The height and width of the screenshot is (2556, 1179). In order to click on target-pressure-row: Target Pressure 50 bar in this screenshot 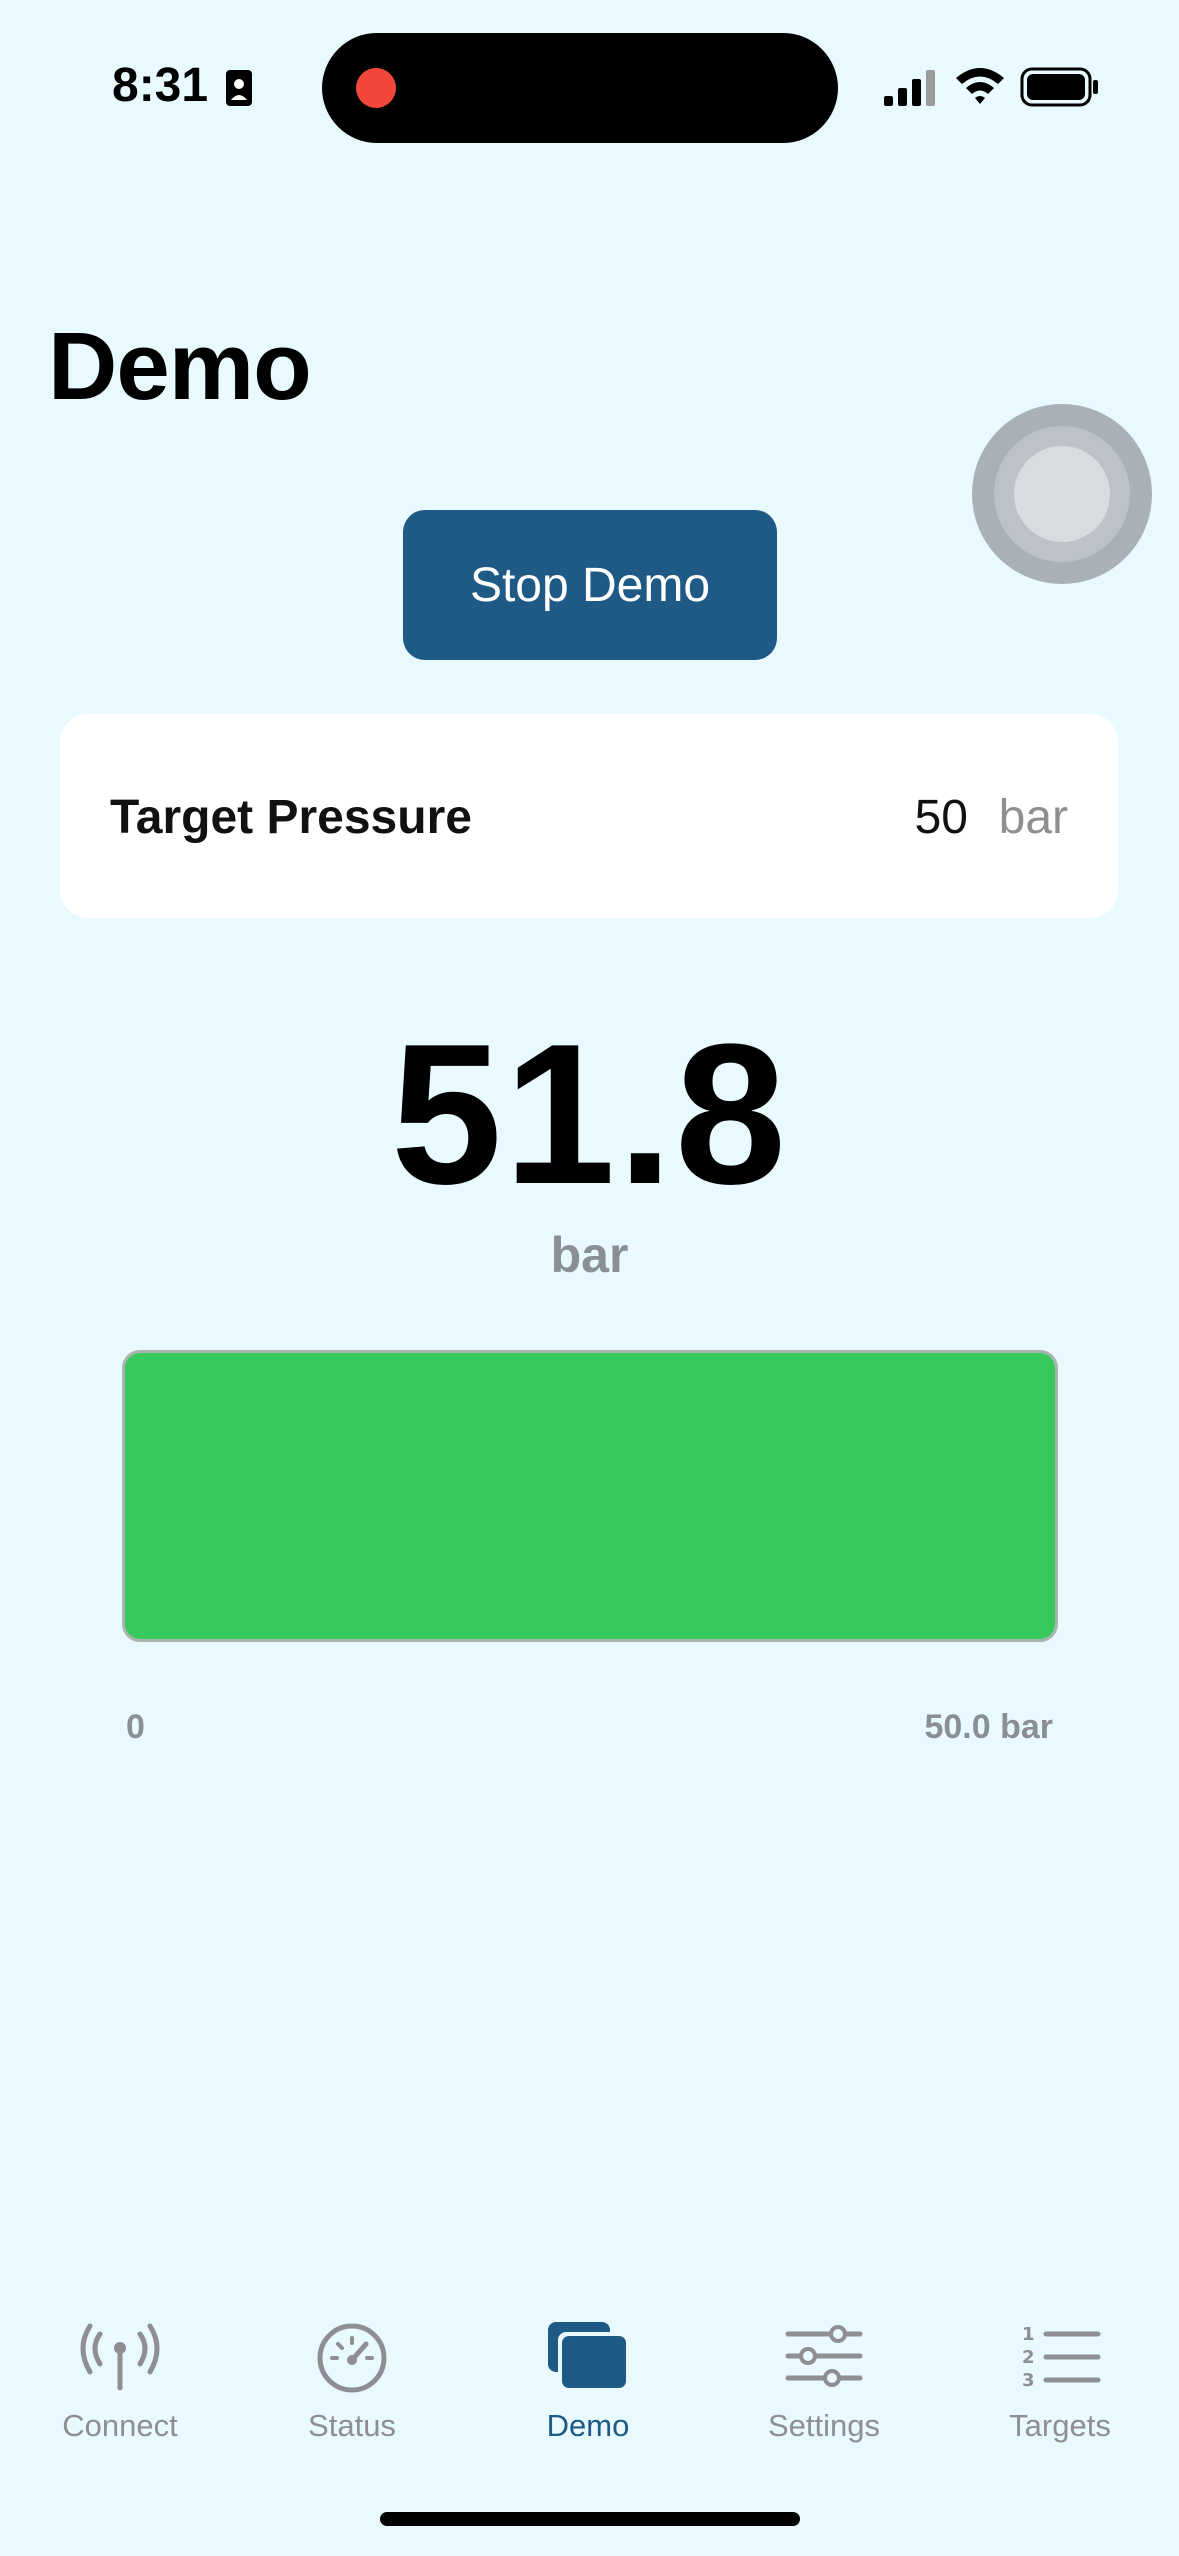, I will do `click(589, 816)`.